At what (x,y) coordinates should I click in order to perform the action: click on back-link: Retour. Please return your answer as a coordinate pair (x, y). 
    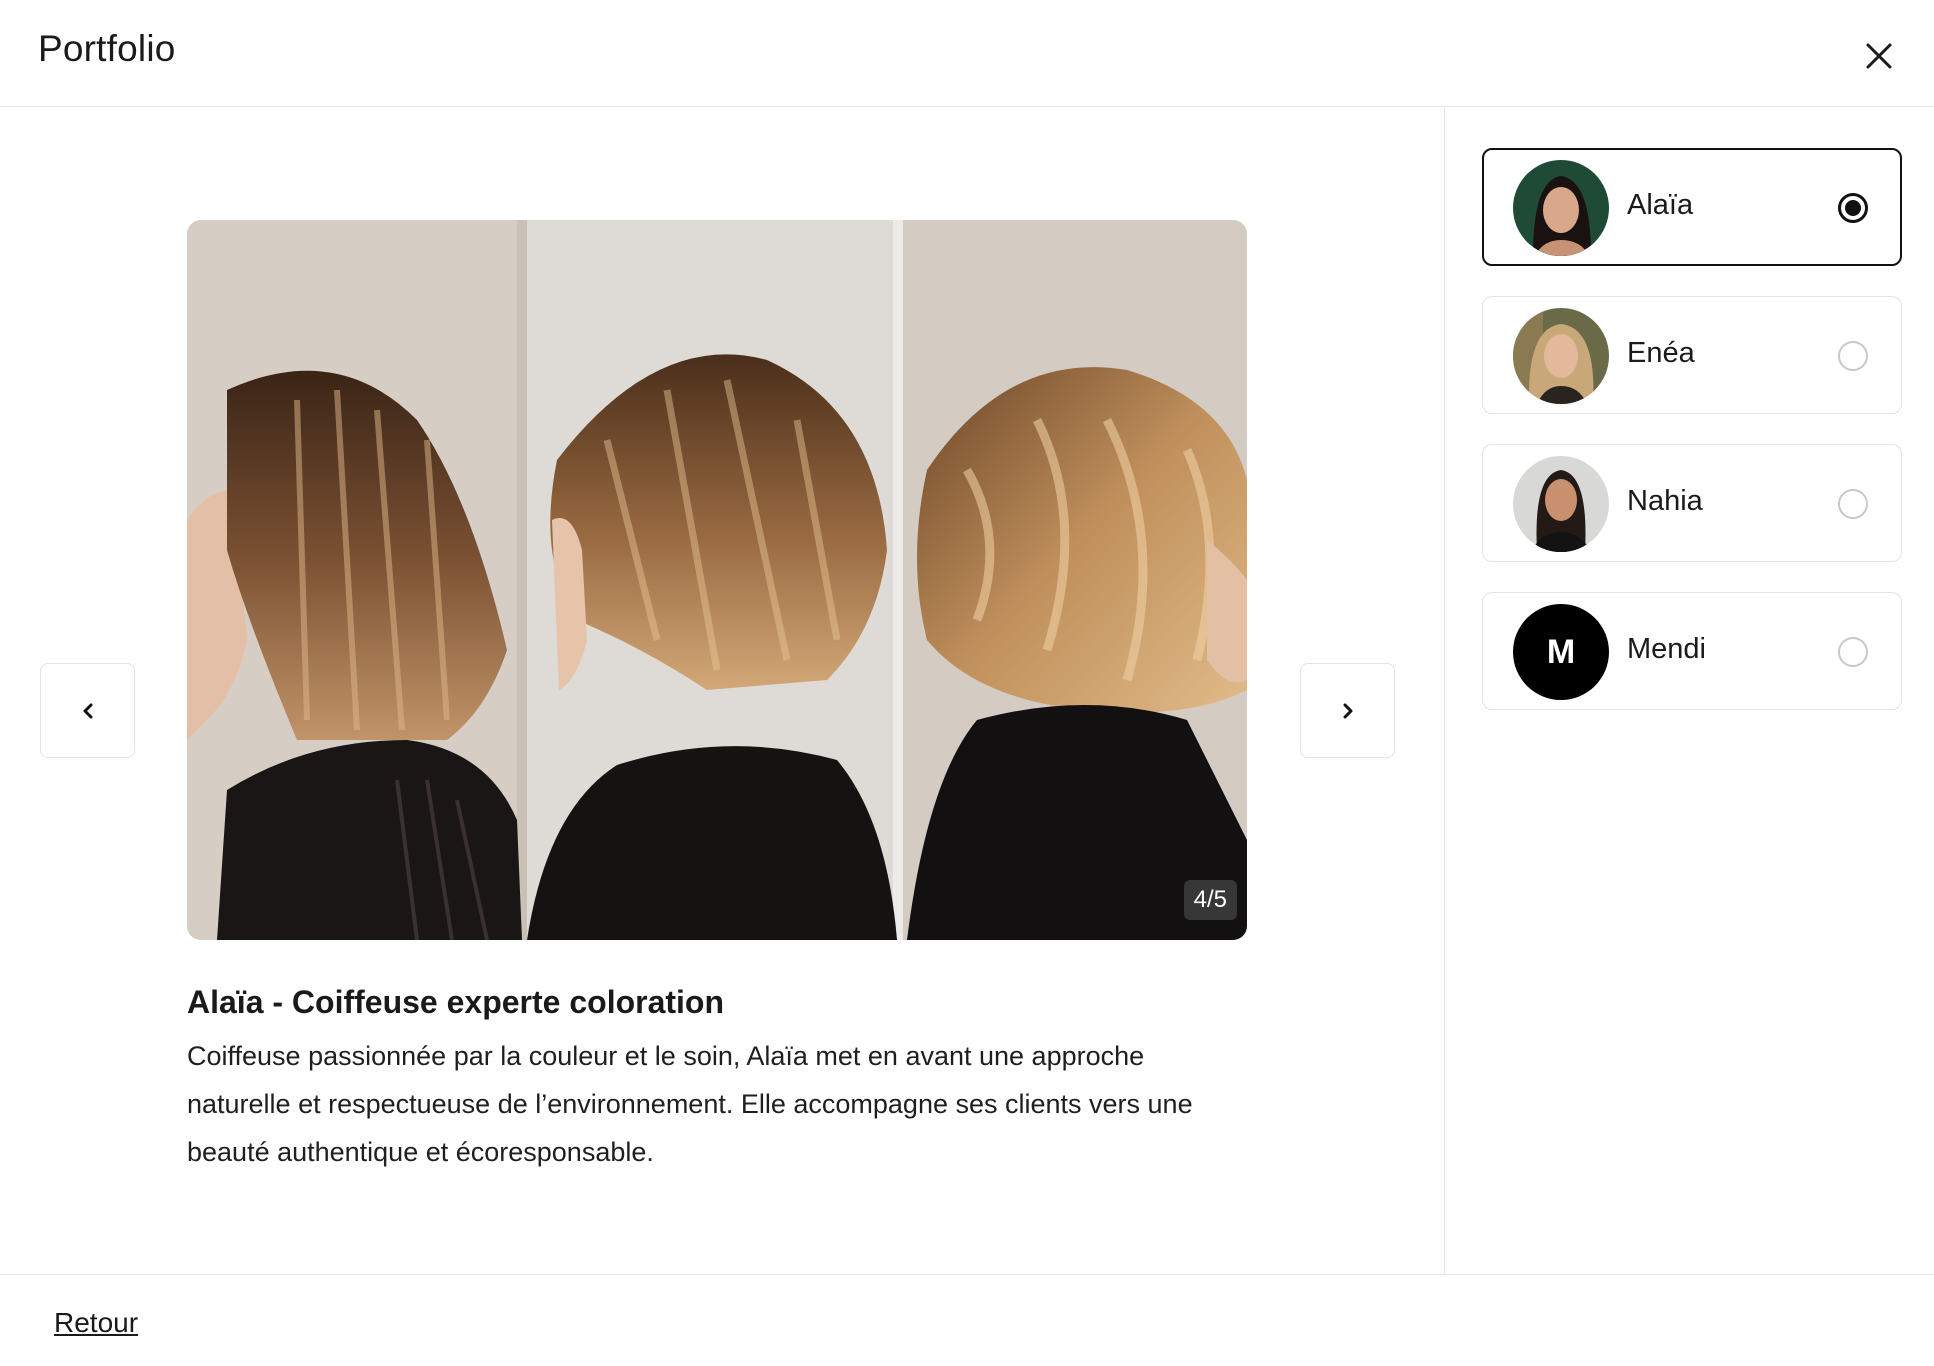
    Looking at the image, I should click on (96, 1323).